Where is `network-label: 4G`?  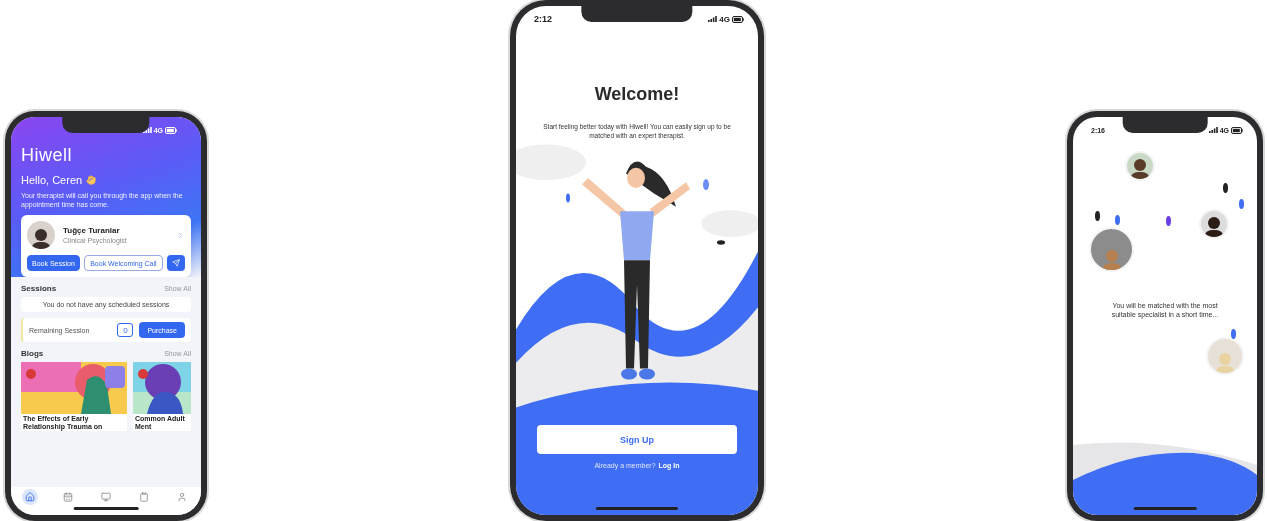 network-label: 4G is located at coordinates (724, 19).